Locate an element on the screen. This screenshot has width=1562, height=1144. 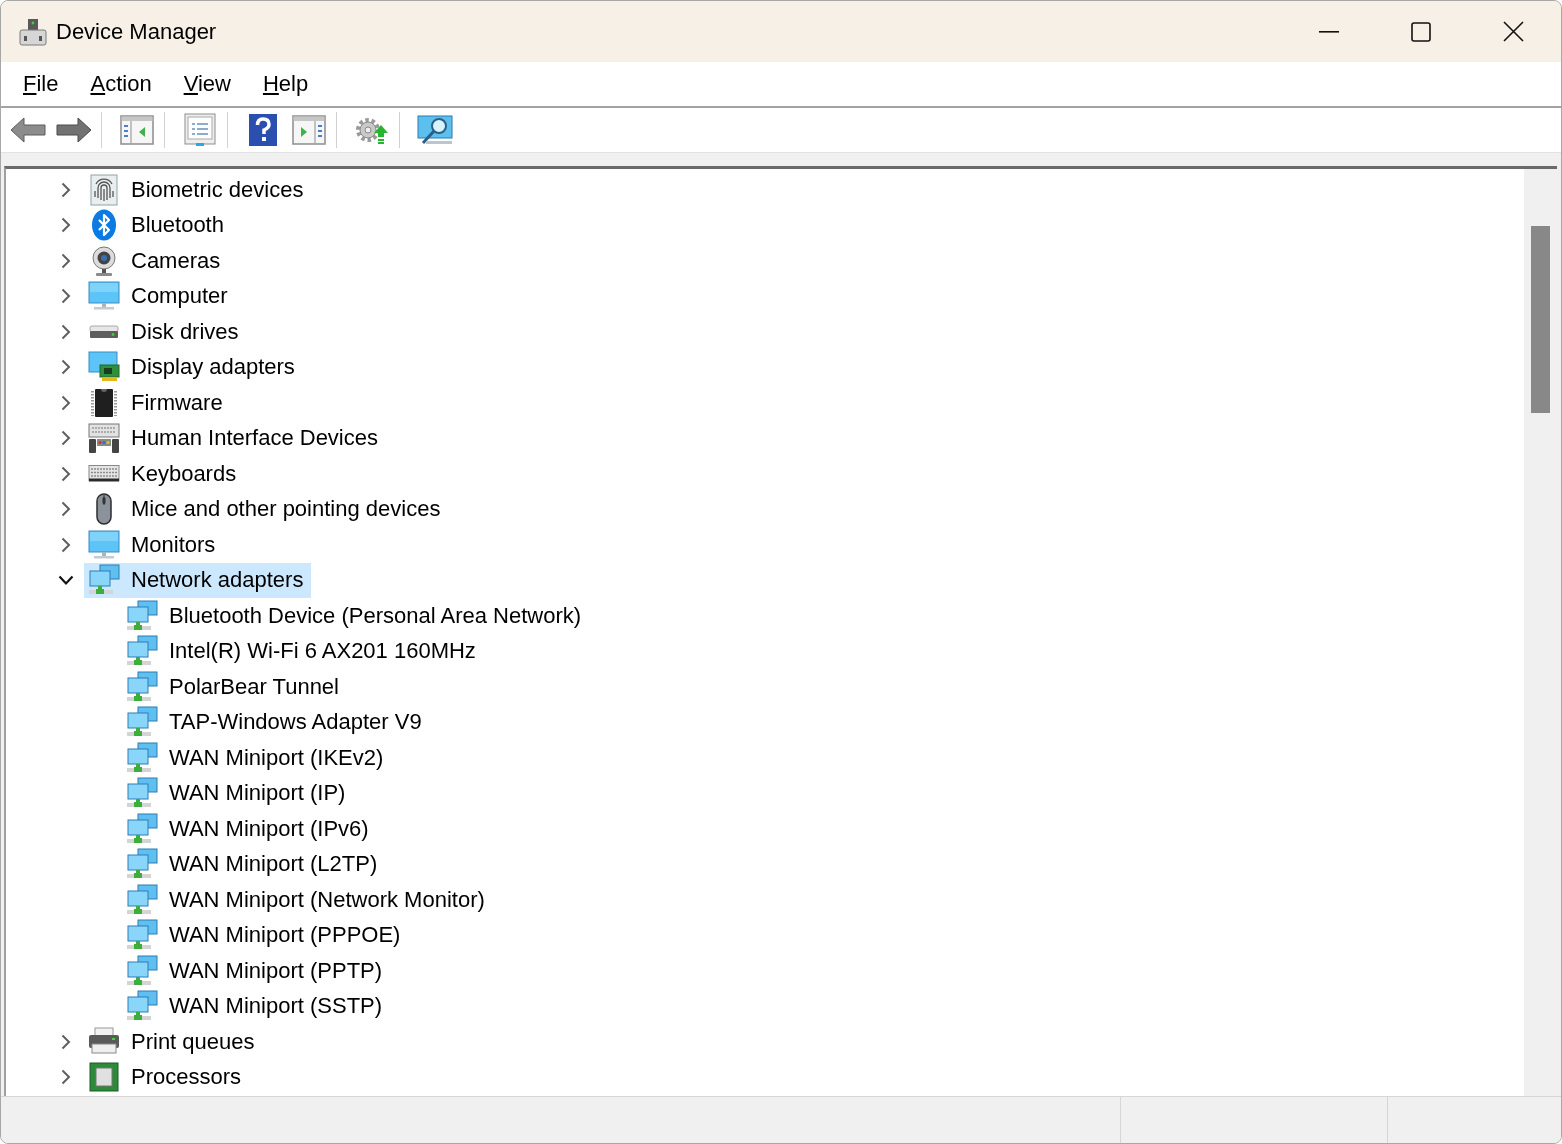
tree-item: WAN Miniport (IPv6) is located at coordinates (249, 829).